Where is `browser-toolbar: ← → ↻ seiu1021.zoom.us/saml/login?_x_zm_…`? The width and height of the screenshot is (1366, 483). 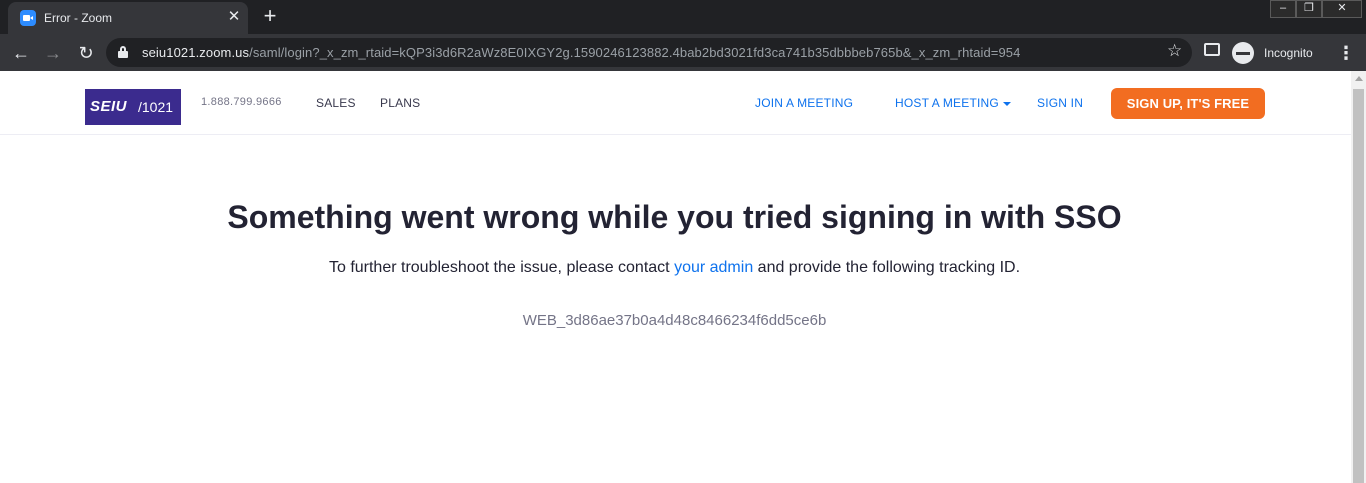 browser-toolbar: ← → ↻ seiu1021.zoom.us/saml/login?_x_zm_… is located at coordinates (683, 52).